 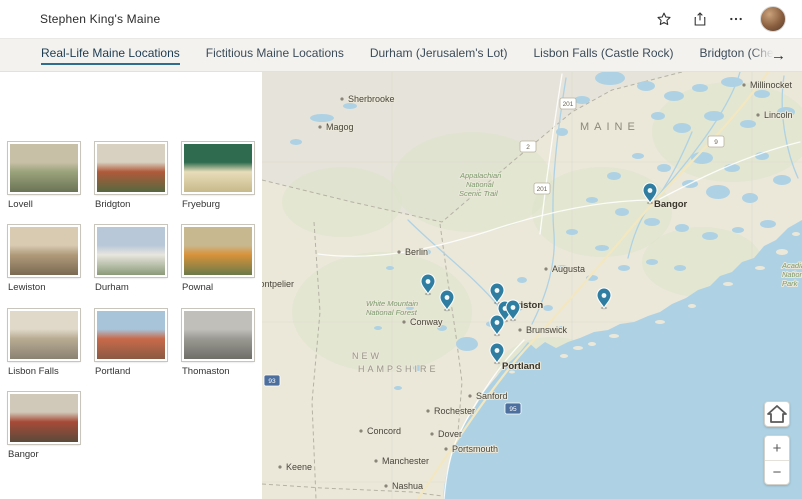 I want to click on share-button, so click(x=700, y=19).